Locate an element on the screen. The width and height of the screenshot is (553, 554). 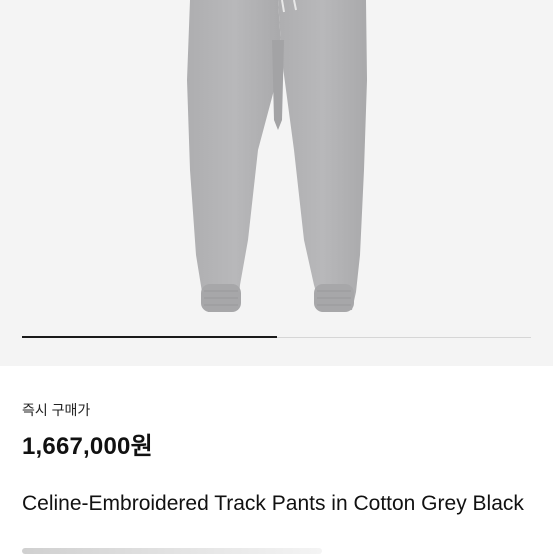
carousel-progress-track is located at coordinates (276, 337).